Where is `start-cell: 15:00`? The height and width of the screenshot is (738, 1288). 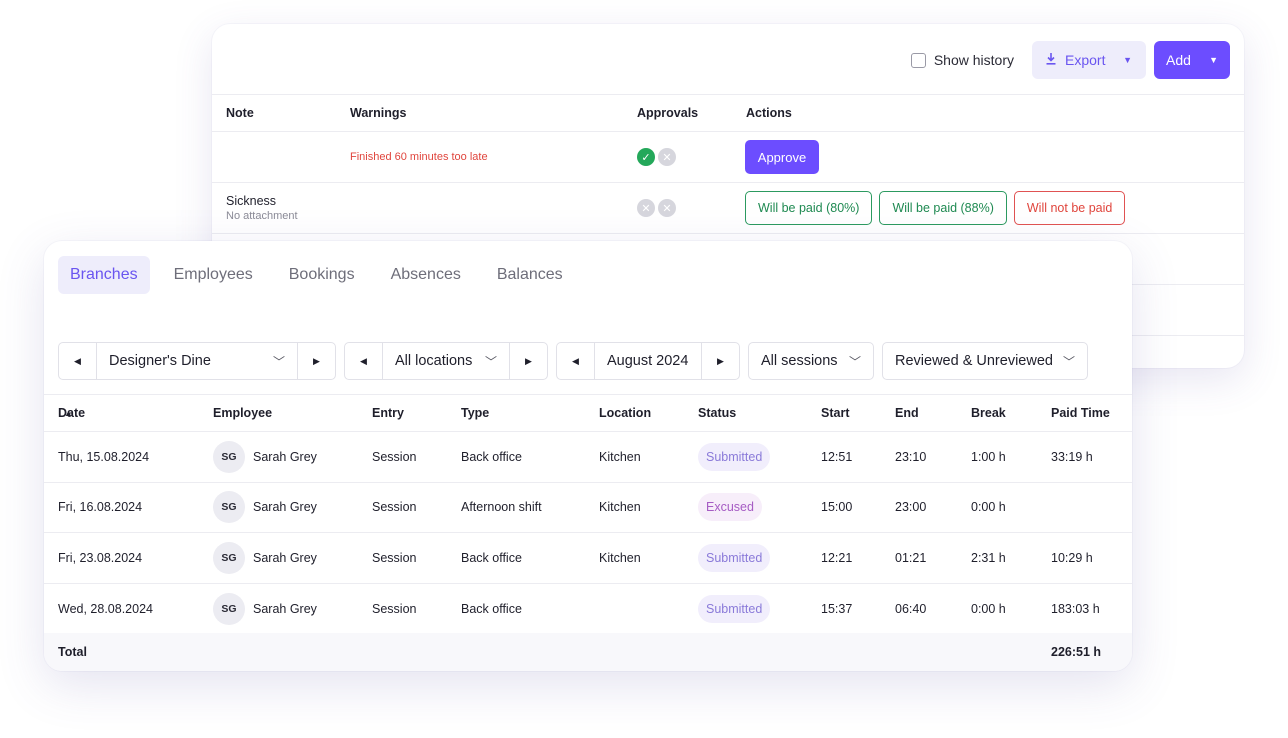
start-cell: 15:00 is located at coordinates (837, 507).